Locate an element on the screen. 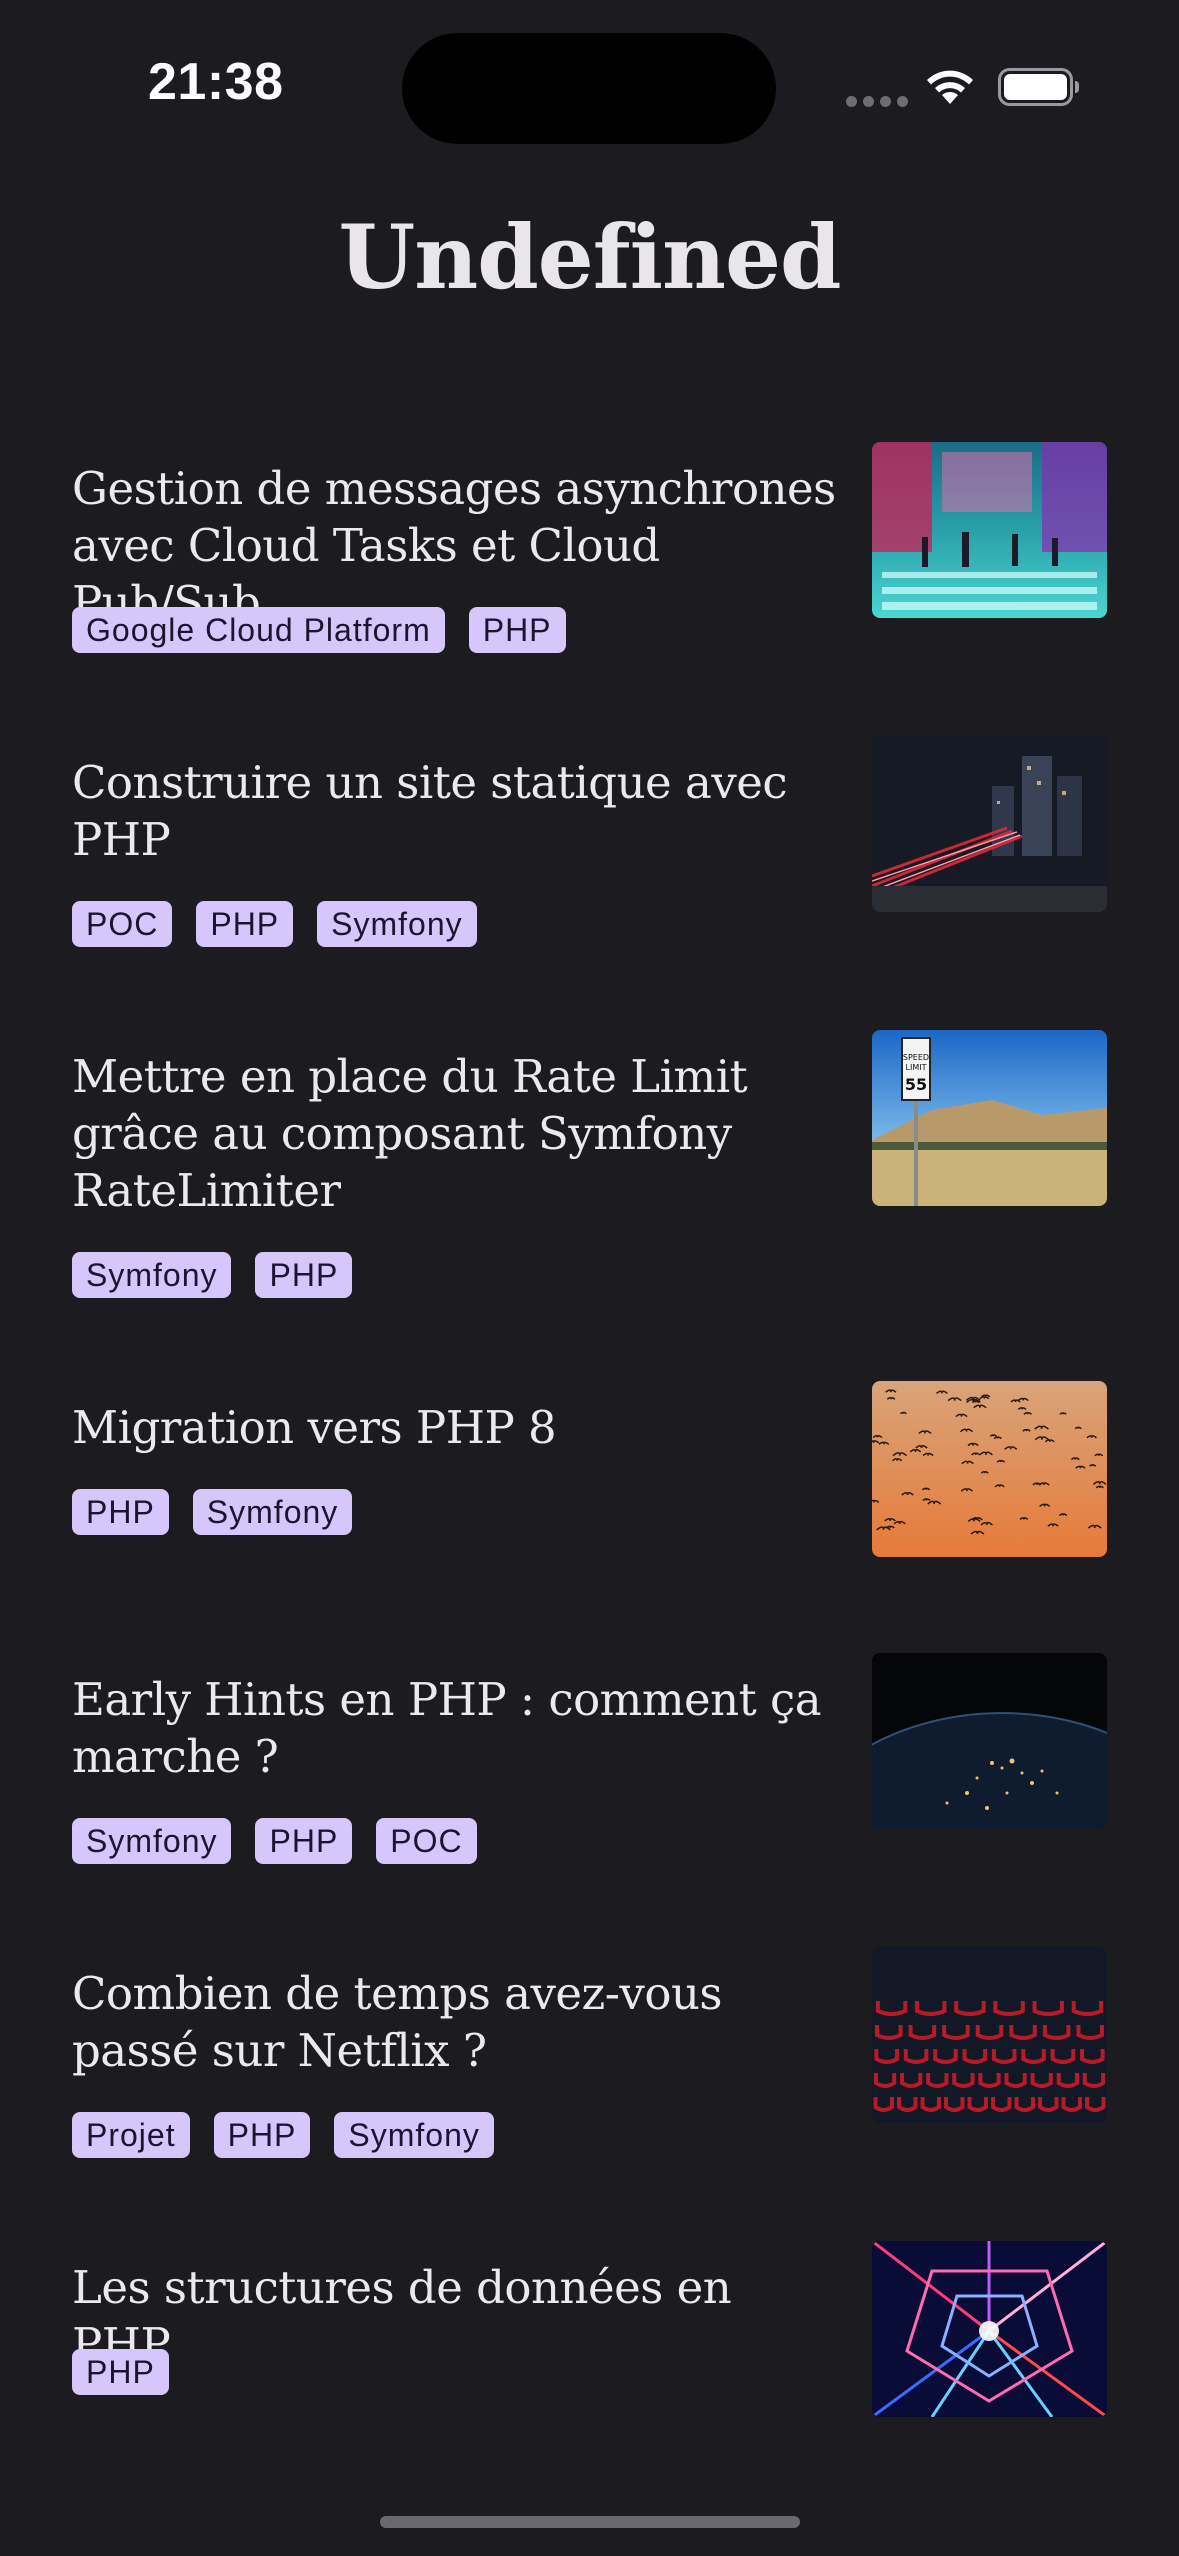 The width and height of the screenshot is (1179, 2556). page-title: Undefined is located at coordinates (589, 257).